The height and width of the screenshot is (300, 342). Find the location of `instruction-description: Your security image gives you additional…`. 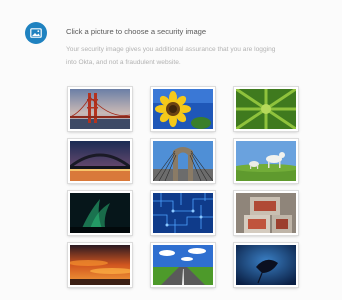

instruction-description: Your security image gives you additional… is located at coordinates (204, 56).